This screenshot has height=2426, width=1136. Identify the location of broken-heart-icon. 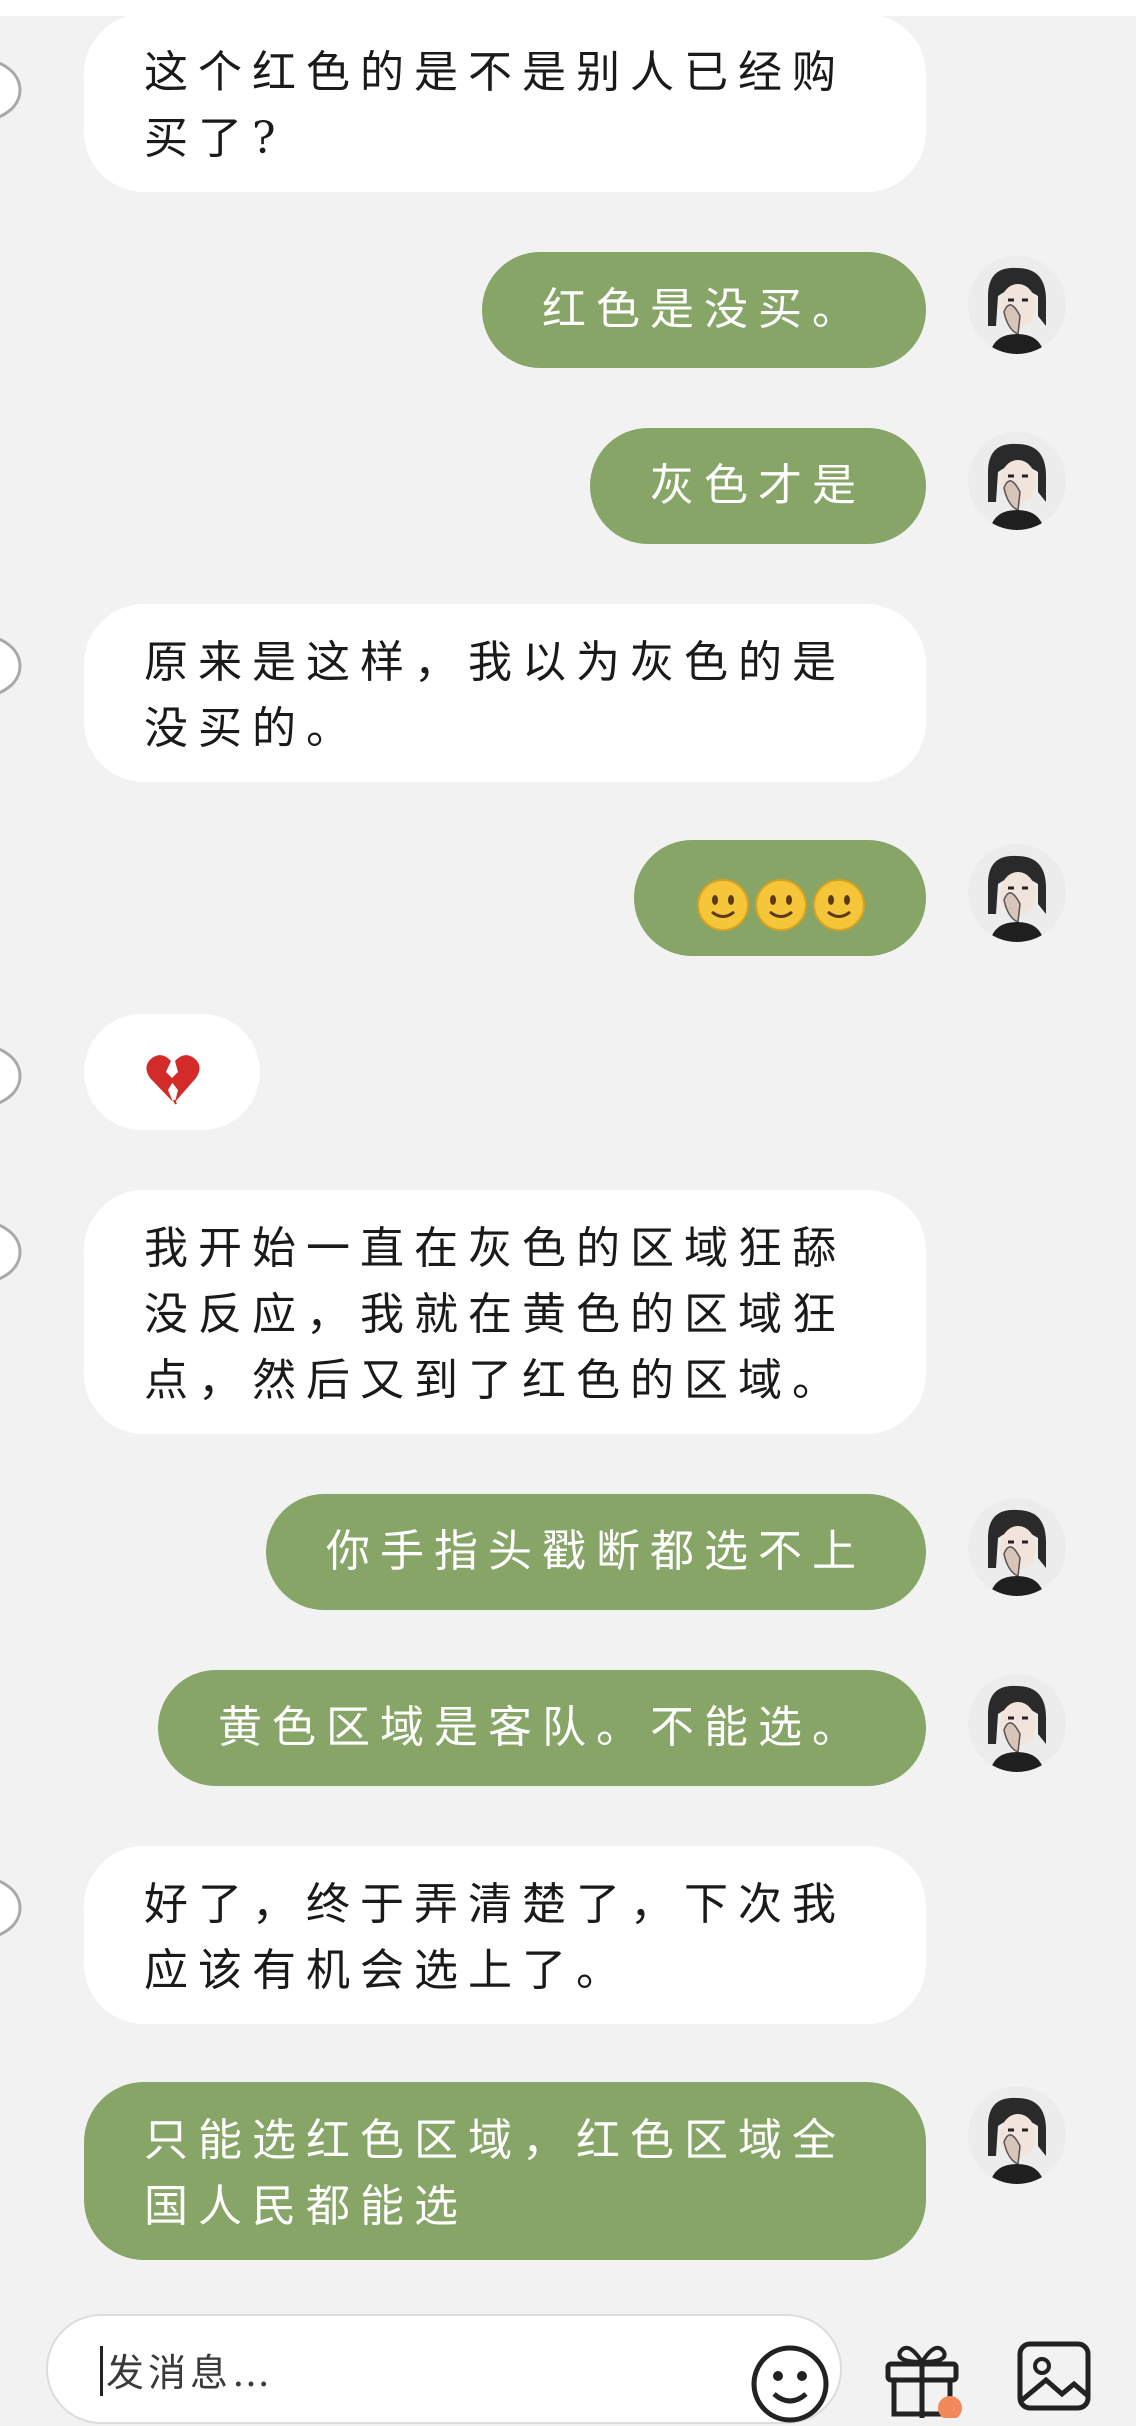
(173, 1079).